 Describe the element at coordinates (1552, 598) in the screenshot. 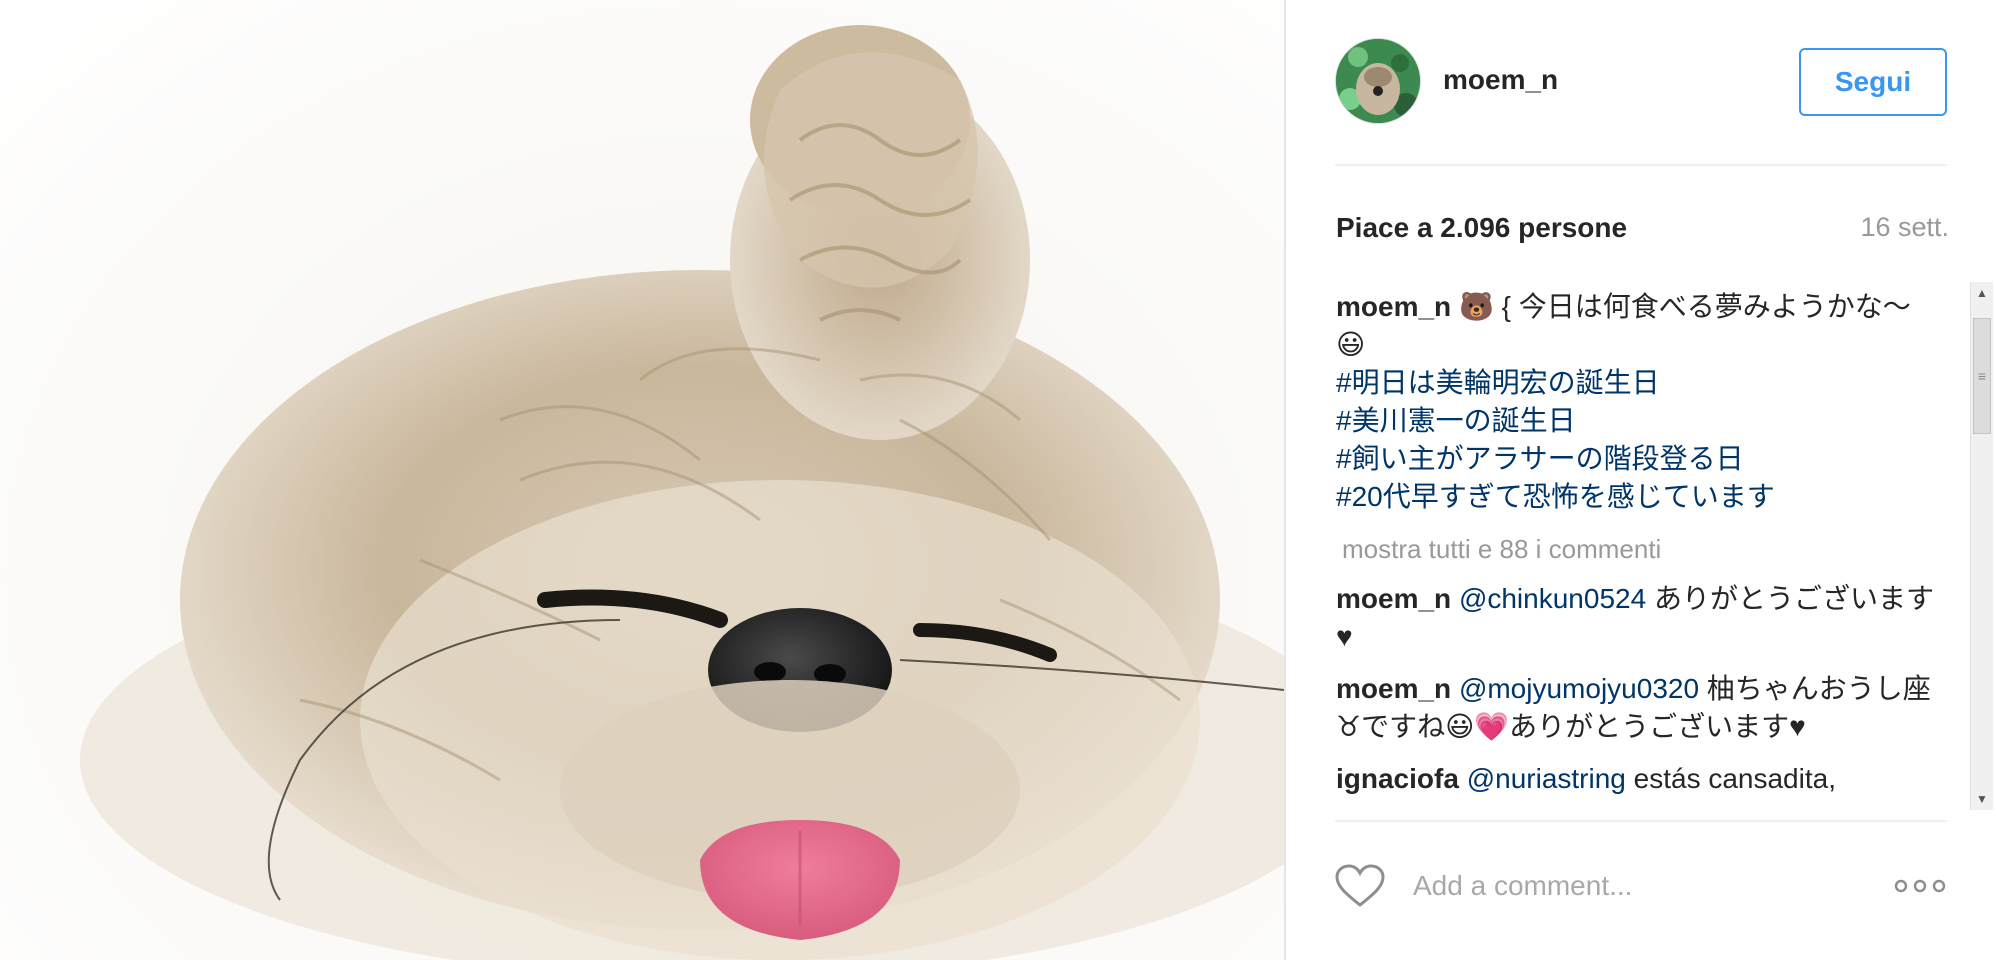

I see `comment-mention: @chinkun0524` at that location.